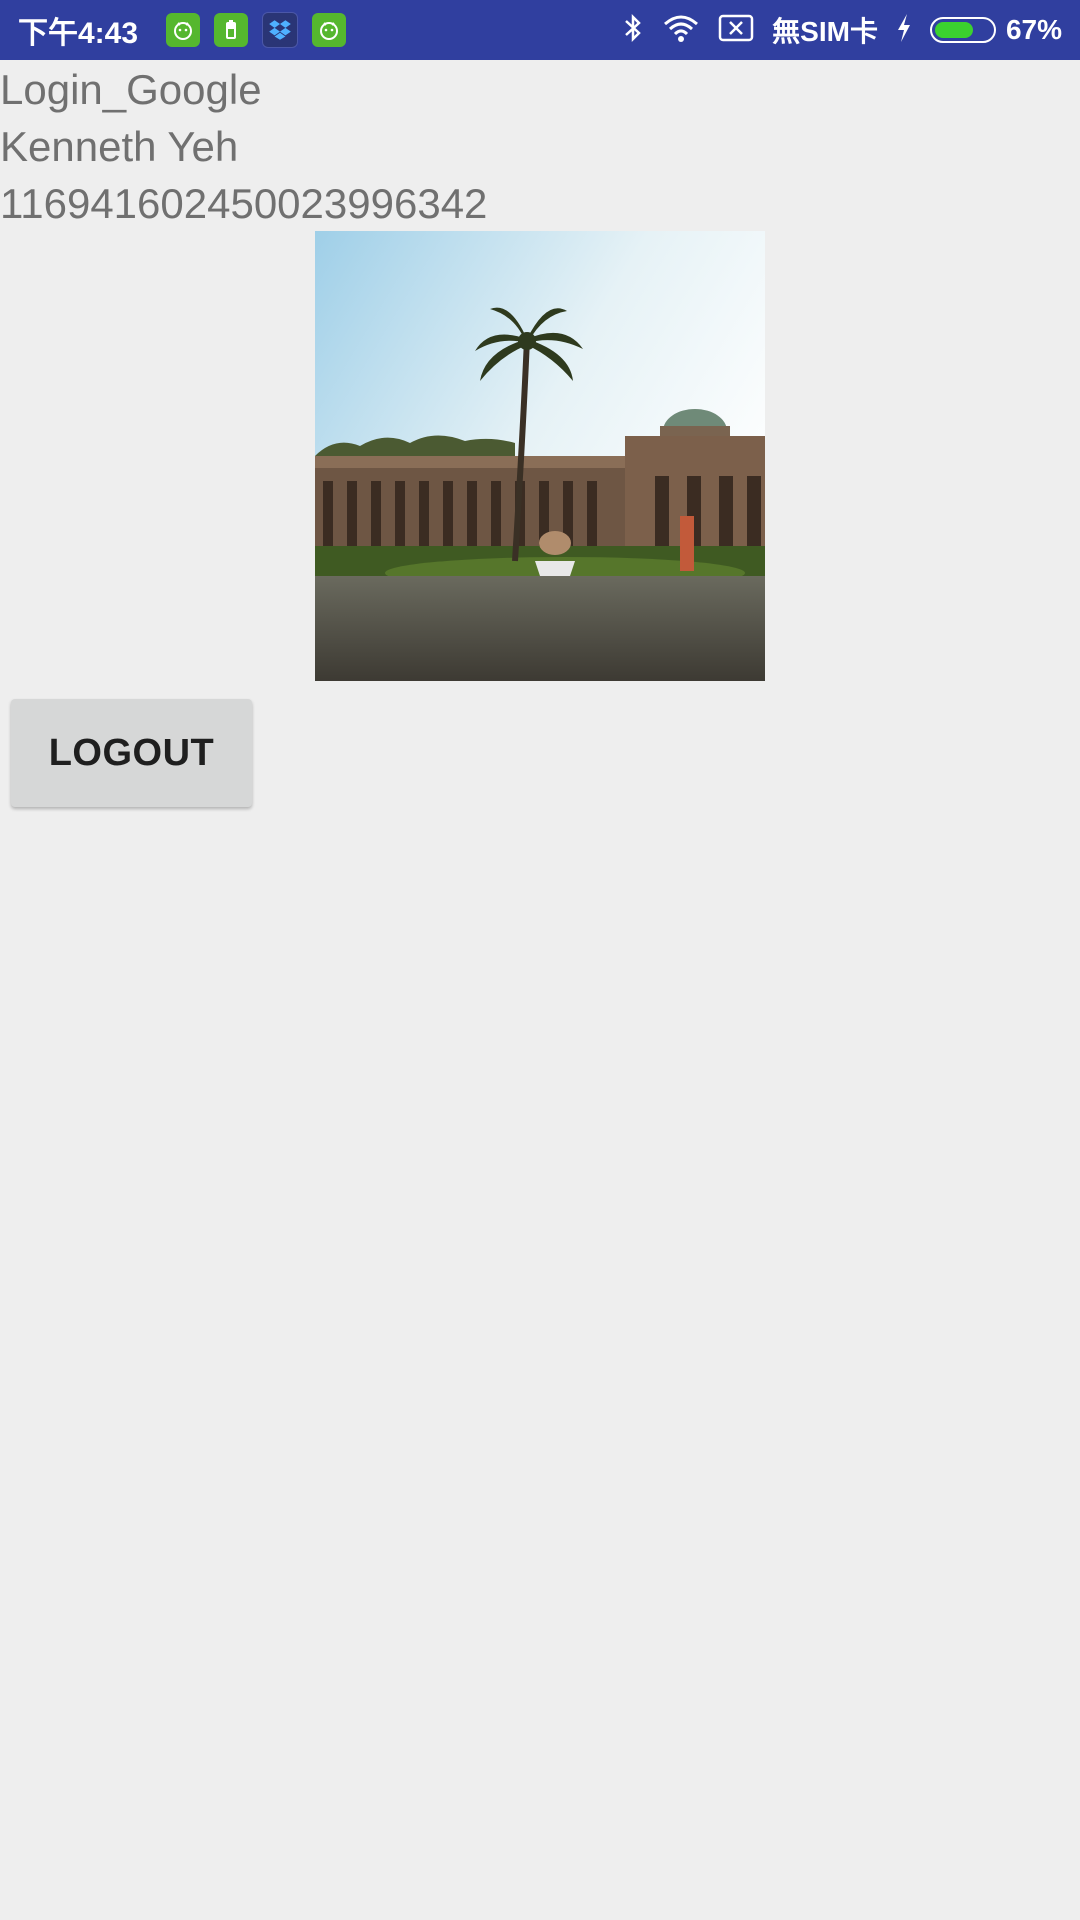 Image resolution: width=1080 pixels, height=1920 pixels. I want to click on profile-photo, so click(540, 456).